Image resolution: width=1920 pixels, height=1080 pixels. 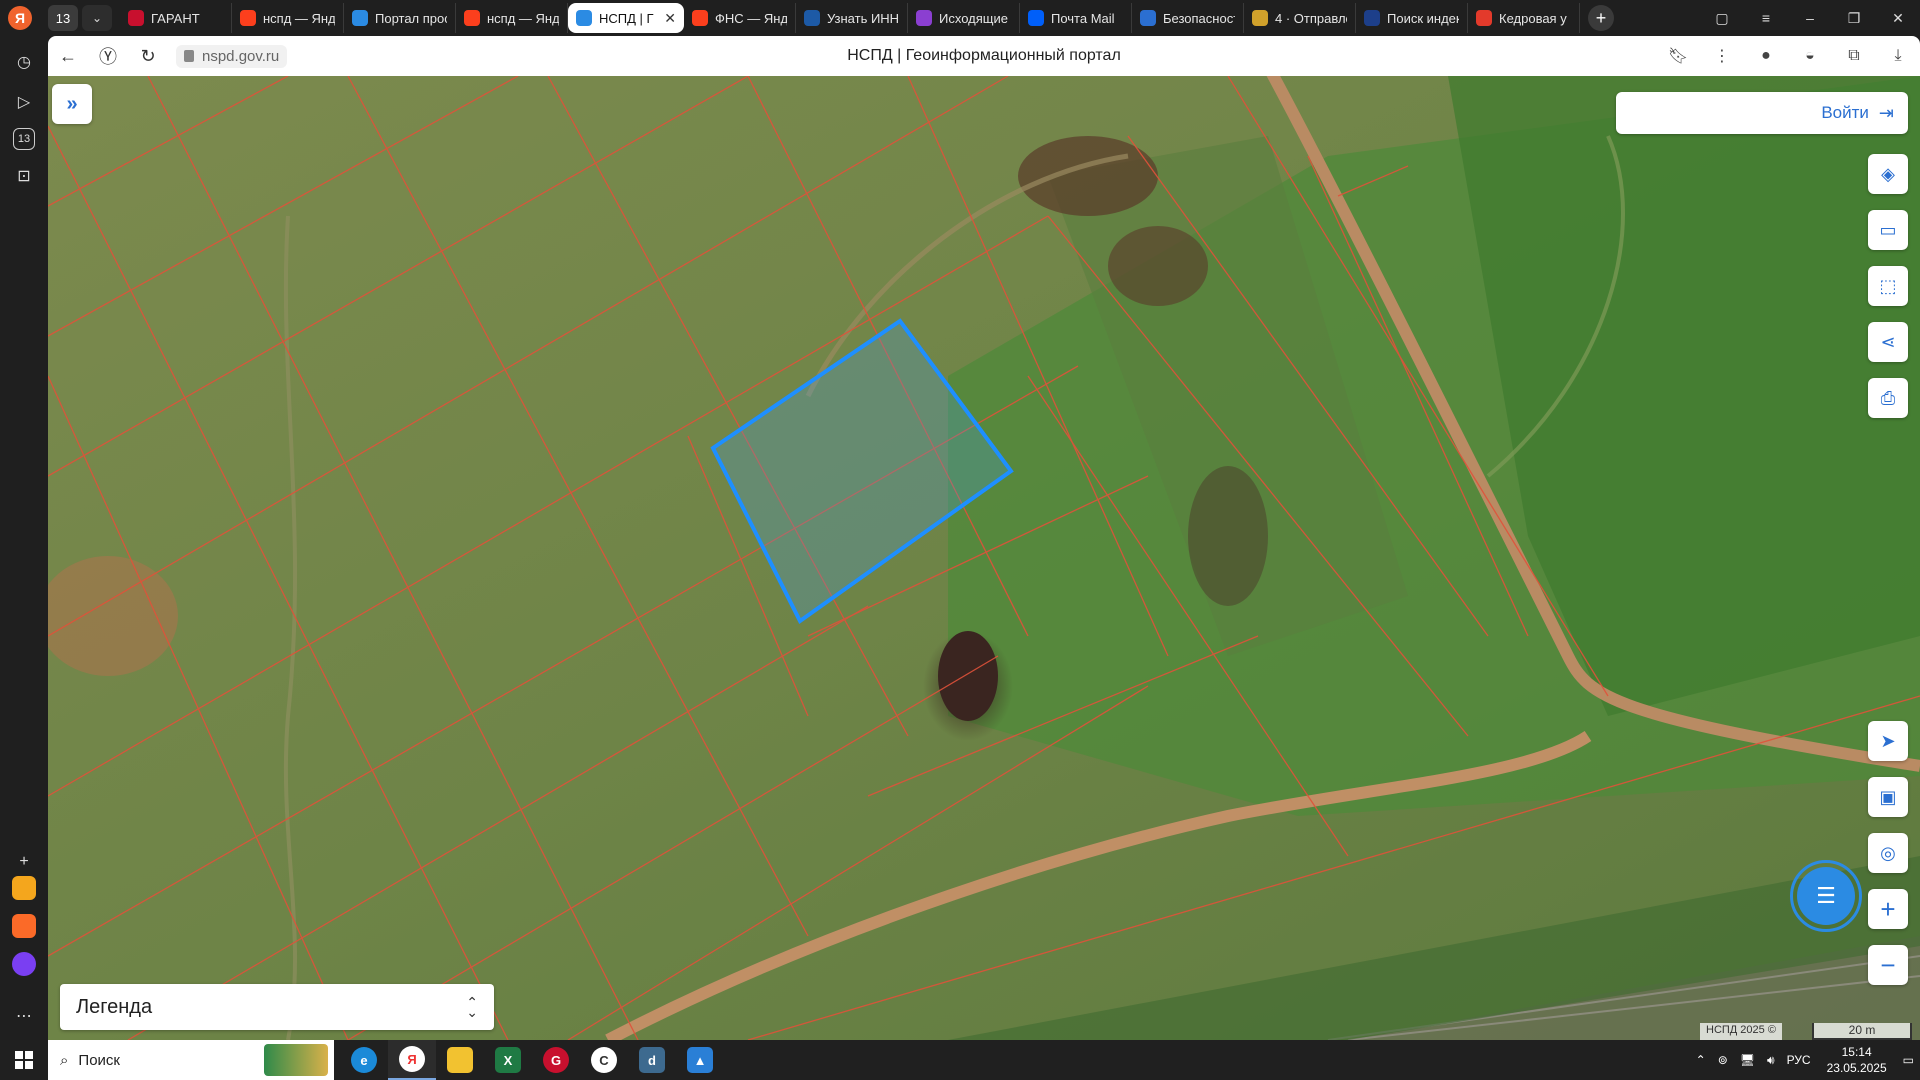 I want to click on scale-bar: 20 m, so click(x=1862, y=1031).